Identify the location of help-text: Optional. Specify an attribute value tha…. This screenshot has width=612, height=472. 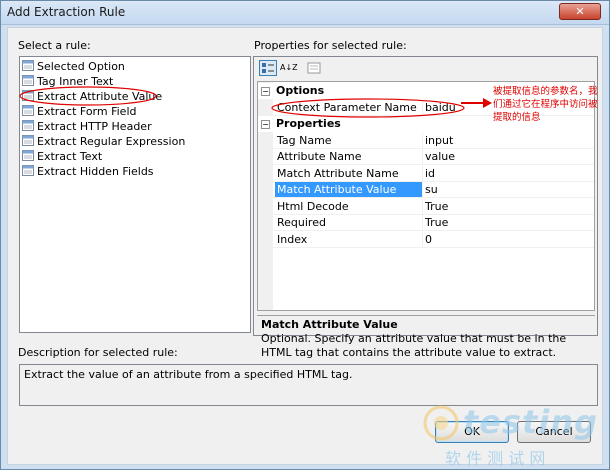
(414, 345).